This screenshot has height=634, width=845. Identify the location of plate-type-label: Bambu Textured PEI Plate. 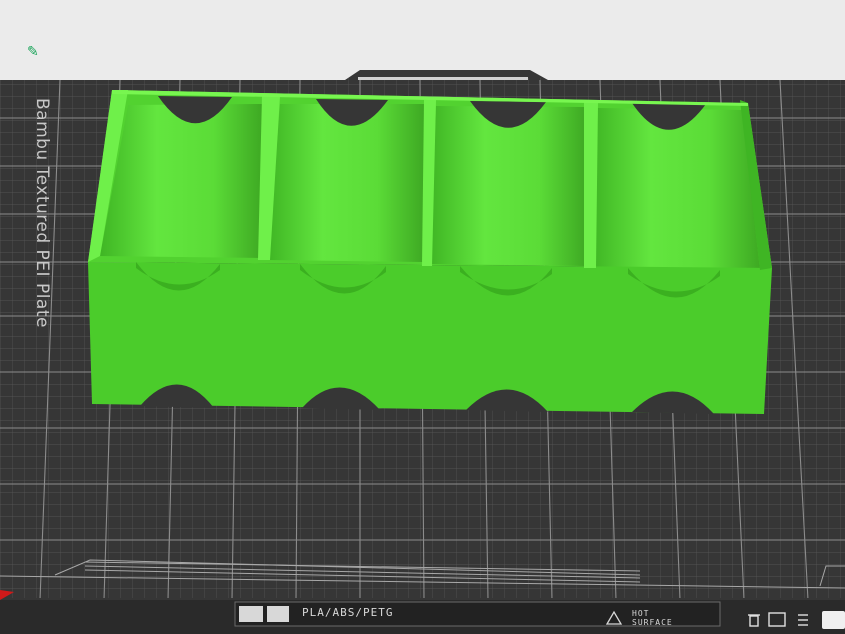
(42, 213).